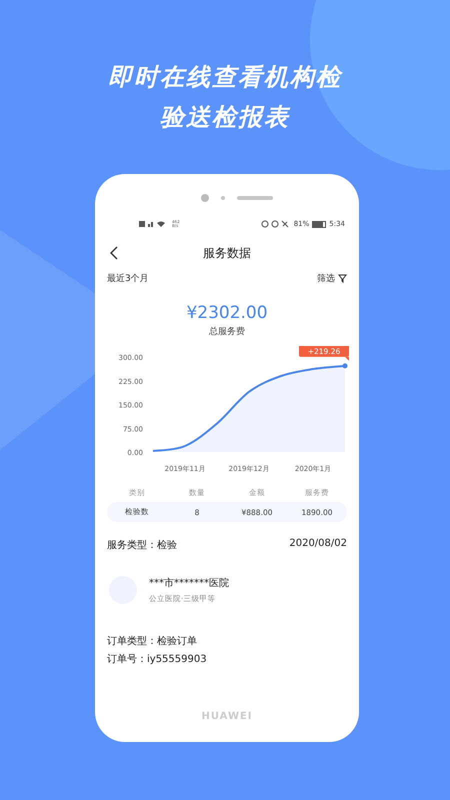 This screenshot has height=800, width=450. Describe the element at coordinates (142, 545) in the screenshot. I see `service-type: 服务类型：检验` at that location.